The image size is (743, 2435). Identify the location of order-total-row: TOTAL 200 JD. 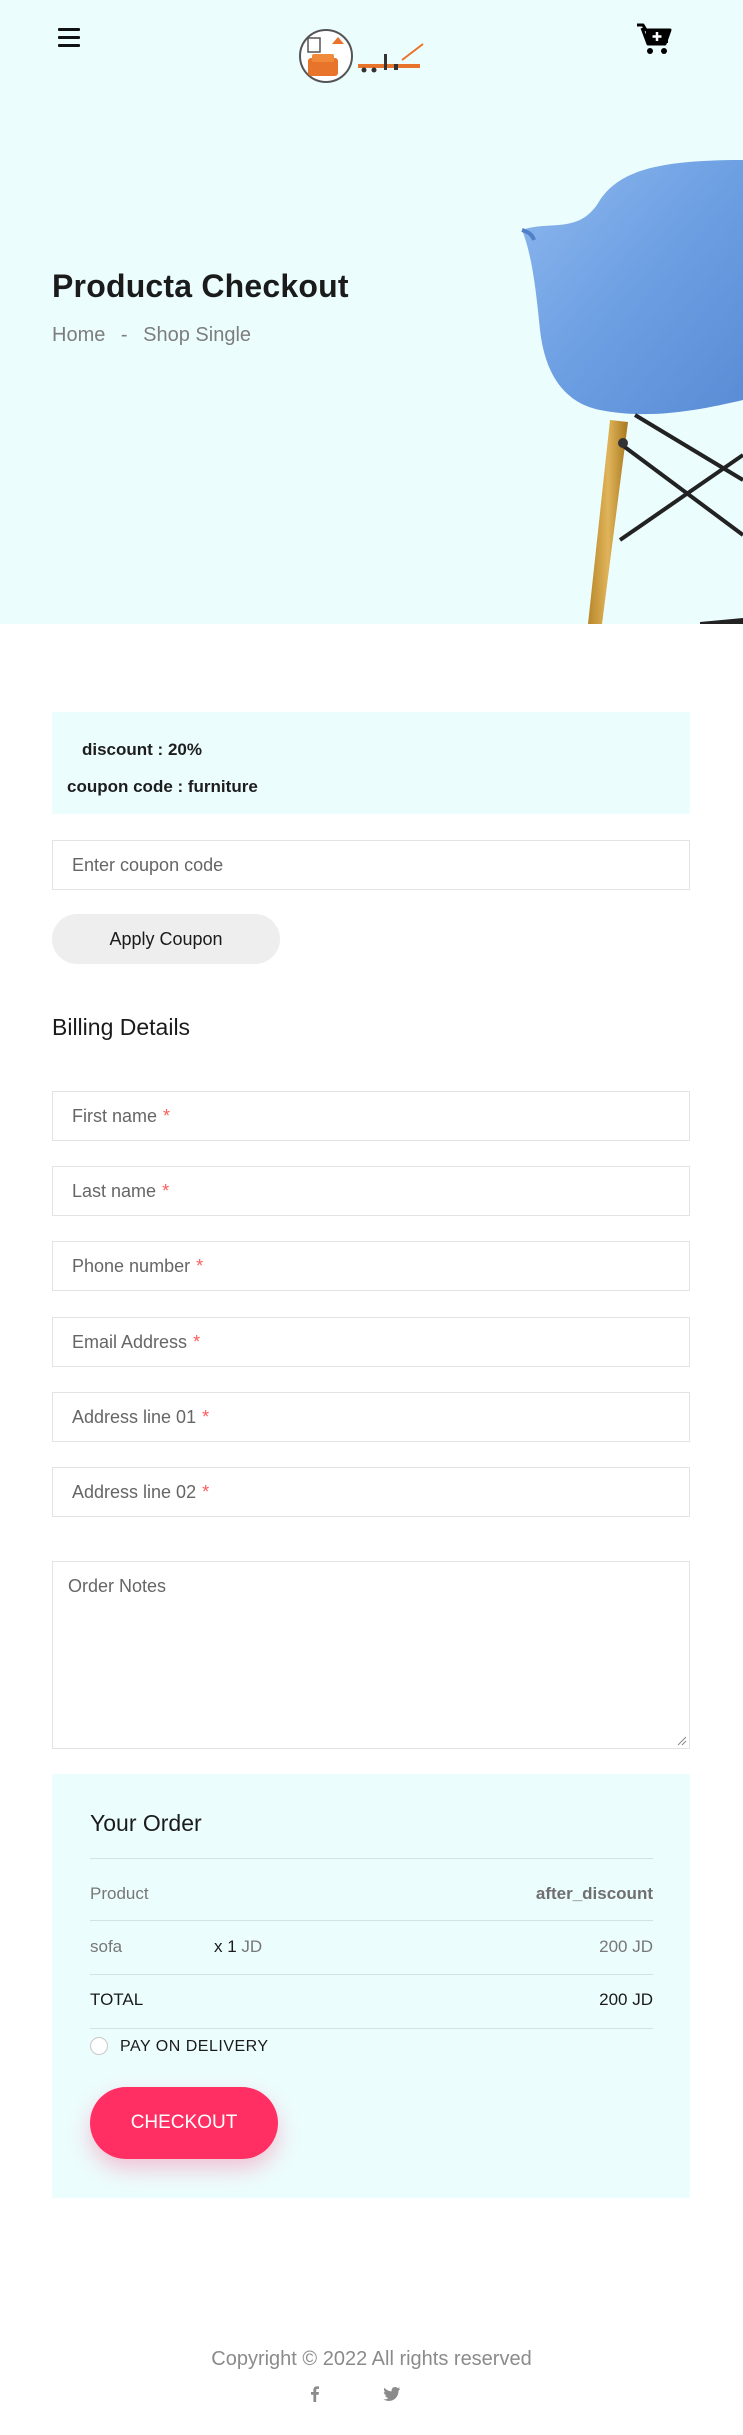
(371, 2000).